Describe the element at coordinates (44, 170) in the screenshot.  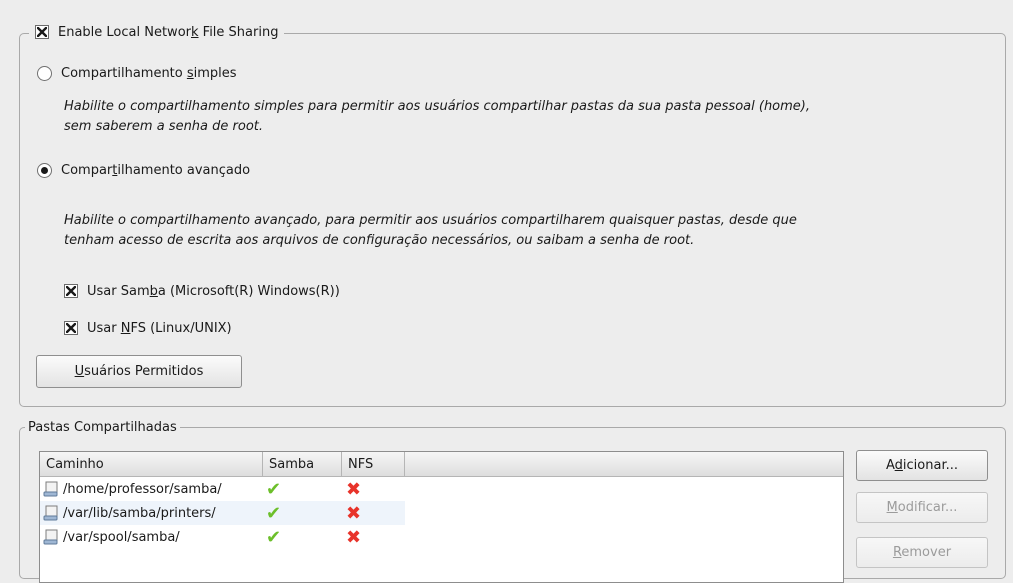
I see `advanced-sharing-radio` at that location.